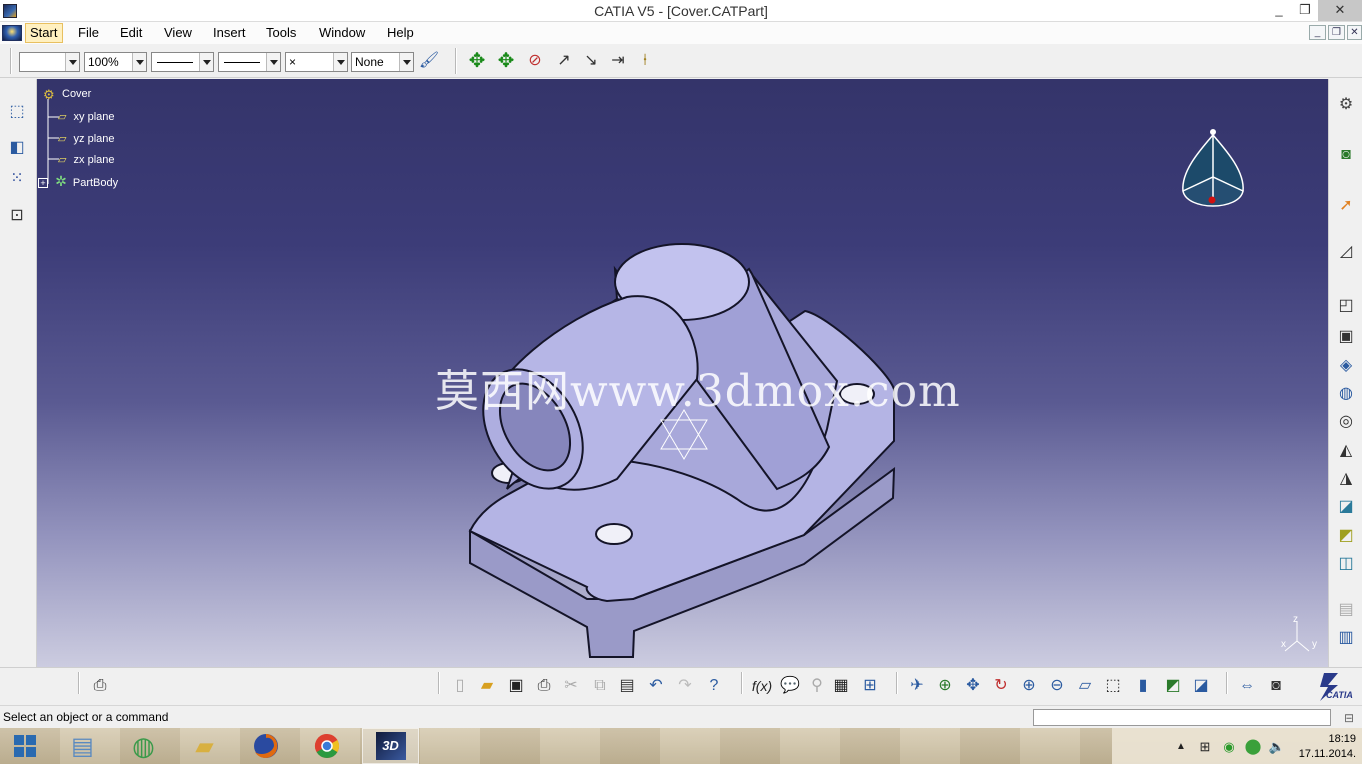 The width and height of the screenshot is (1362, 764). What do you see at coordinates (67, 95) in the screenshot?
I see `tree-root: ⚙ Cover` at bounding box center [67, 95].